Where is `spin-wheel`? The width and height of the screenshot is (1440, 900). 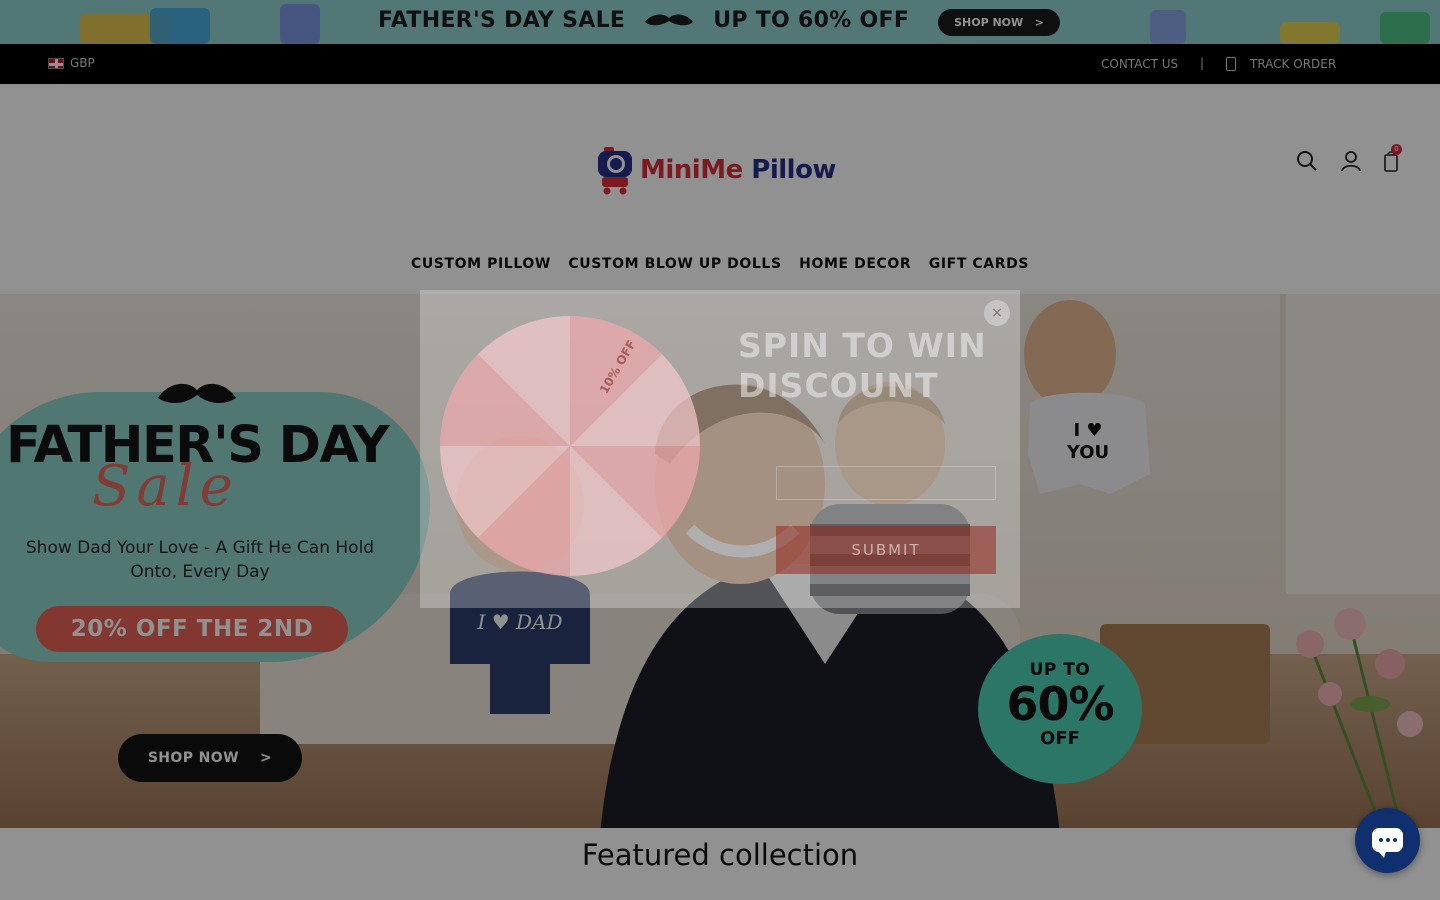
spin-wheel is located at coordinates (570, 446).